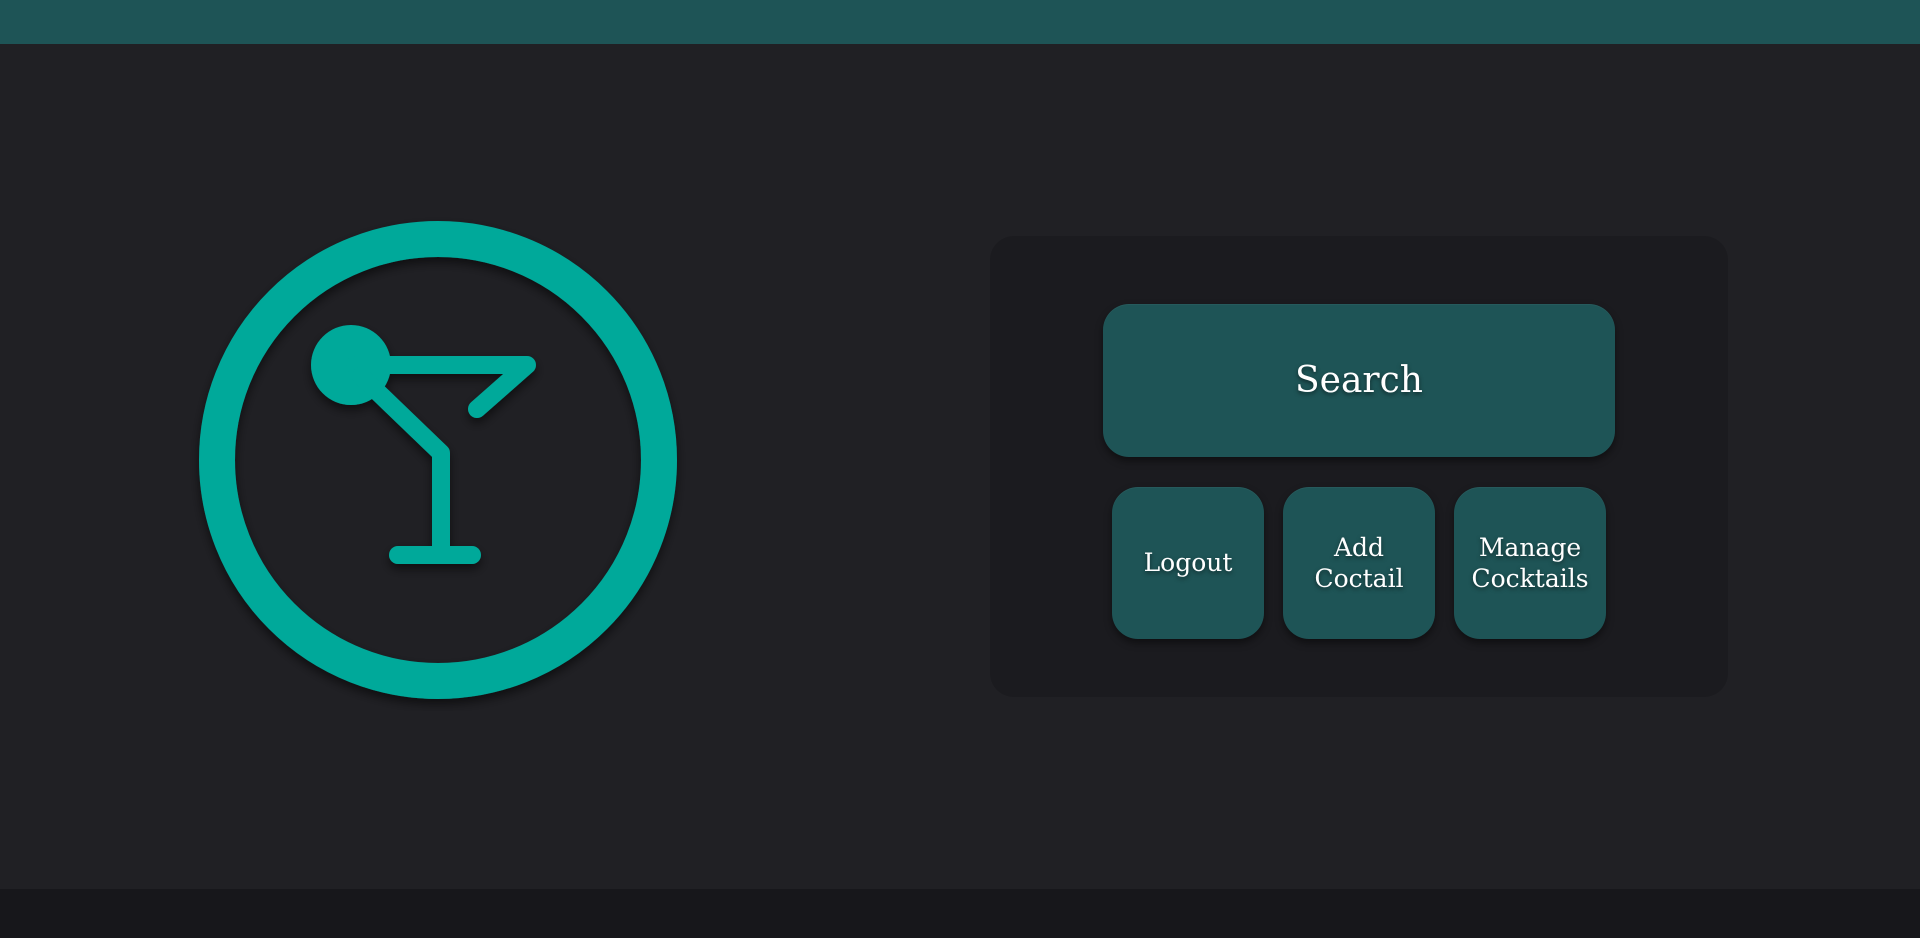 The height and width of the screenshot is (938, 1920). What do you see at coordinates (1188, 563) in the screenshot?
I see `logout-button: Logout` at bounding box center [1188, 563].